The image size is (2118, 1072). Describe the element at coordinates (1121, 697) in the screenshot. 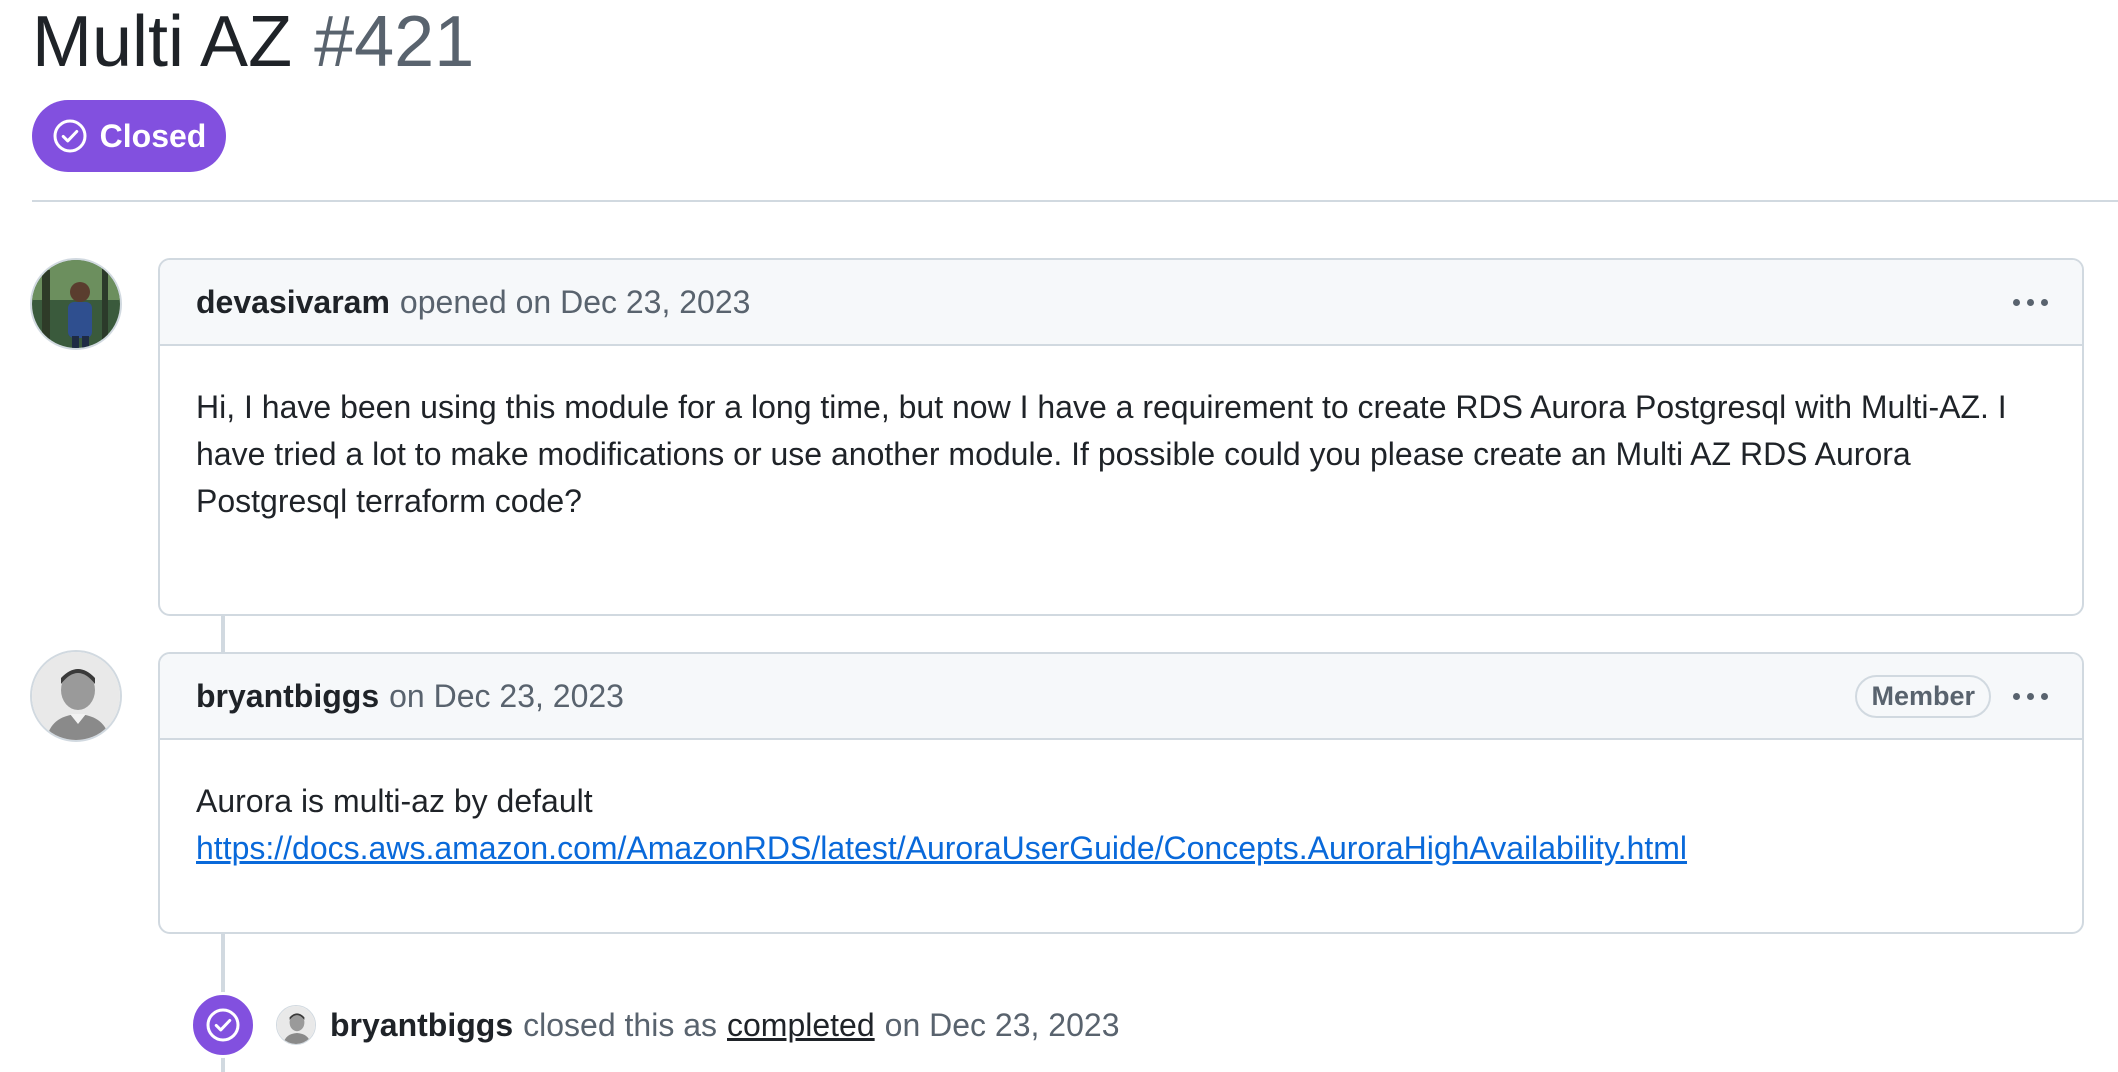

I see `comment-header: bryantbiggs on Dec 23, 2023 Member` at that location.